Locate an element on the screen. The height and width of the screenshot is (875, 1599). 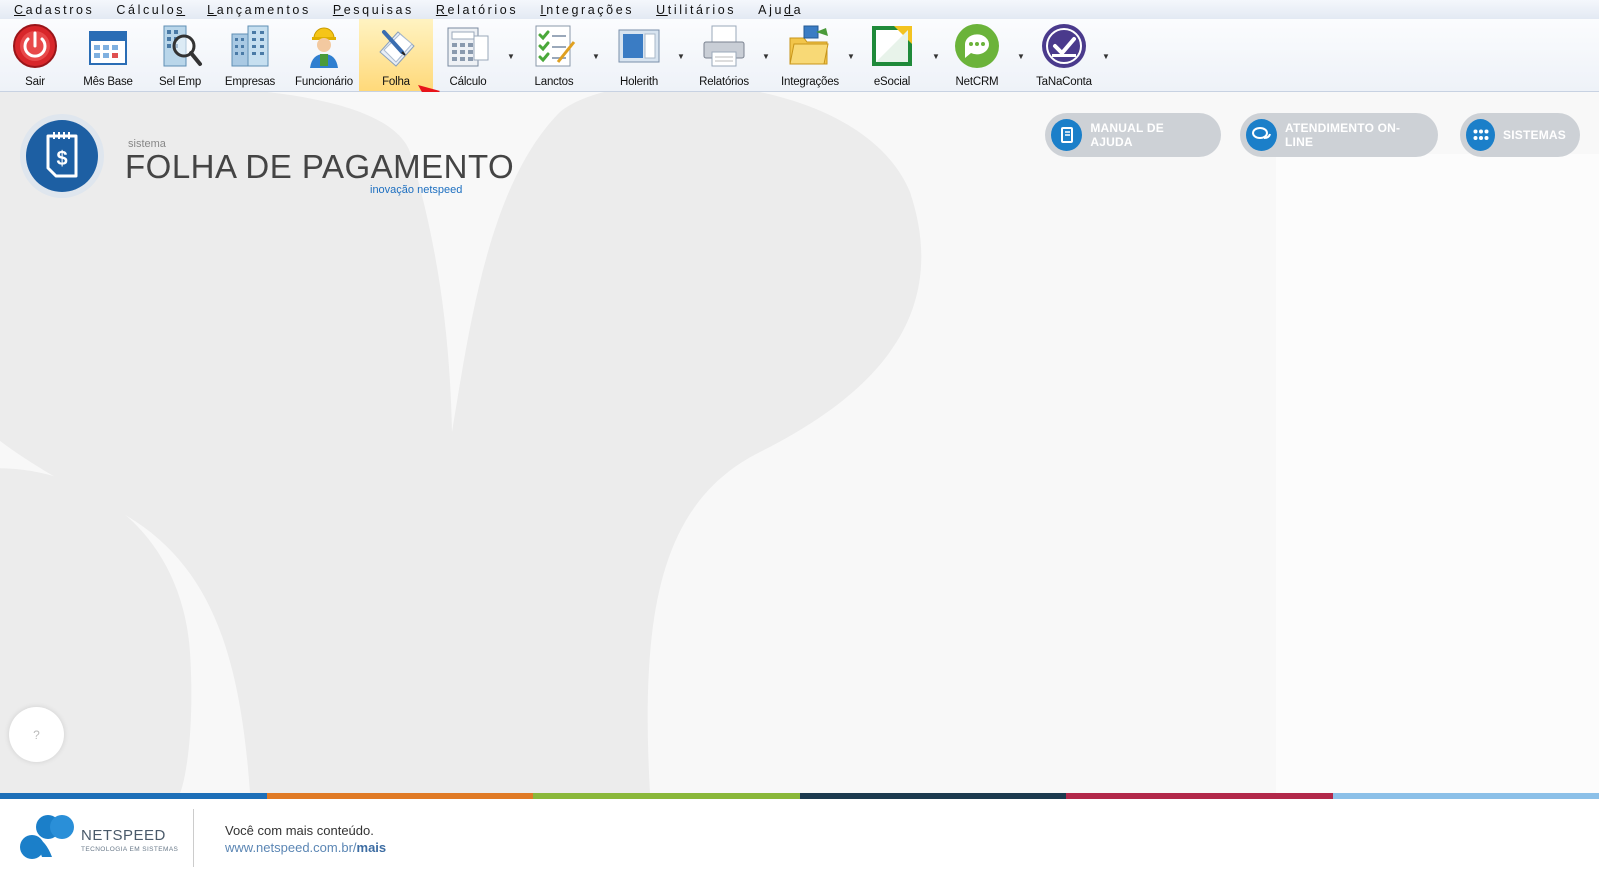
toolbar-integracoes-button: Integrações is located at coordinates (810, 55).